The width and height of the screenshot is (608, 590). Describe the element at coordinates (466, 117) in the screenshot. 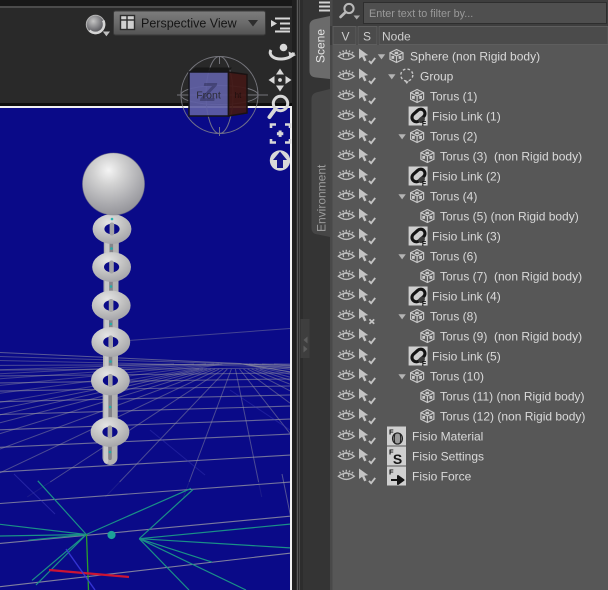

I see `svg-text: Fisio Link (1)` at that location.